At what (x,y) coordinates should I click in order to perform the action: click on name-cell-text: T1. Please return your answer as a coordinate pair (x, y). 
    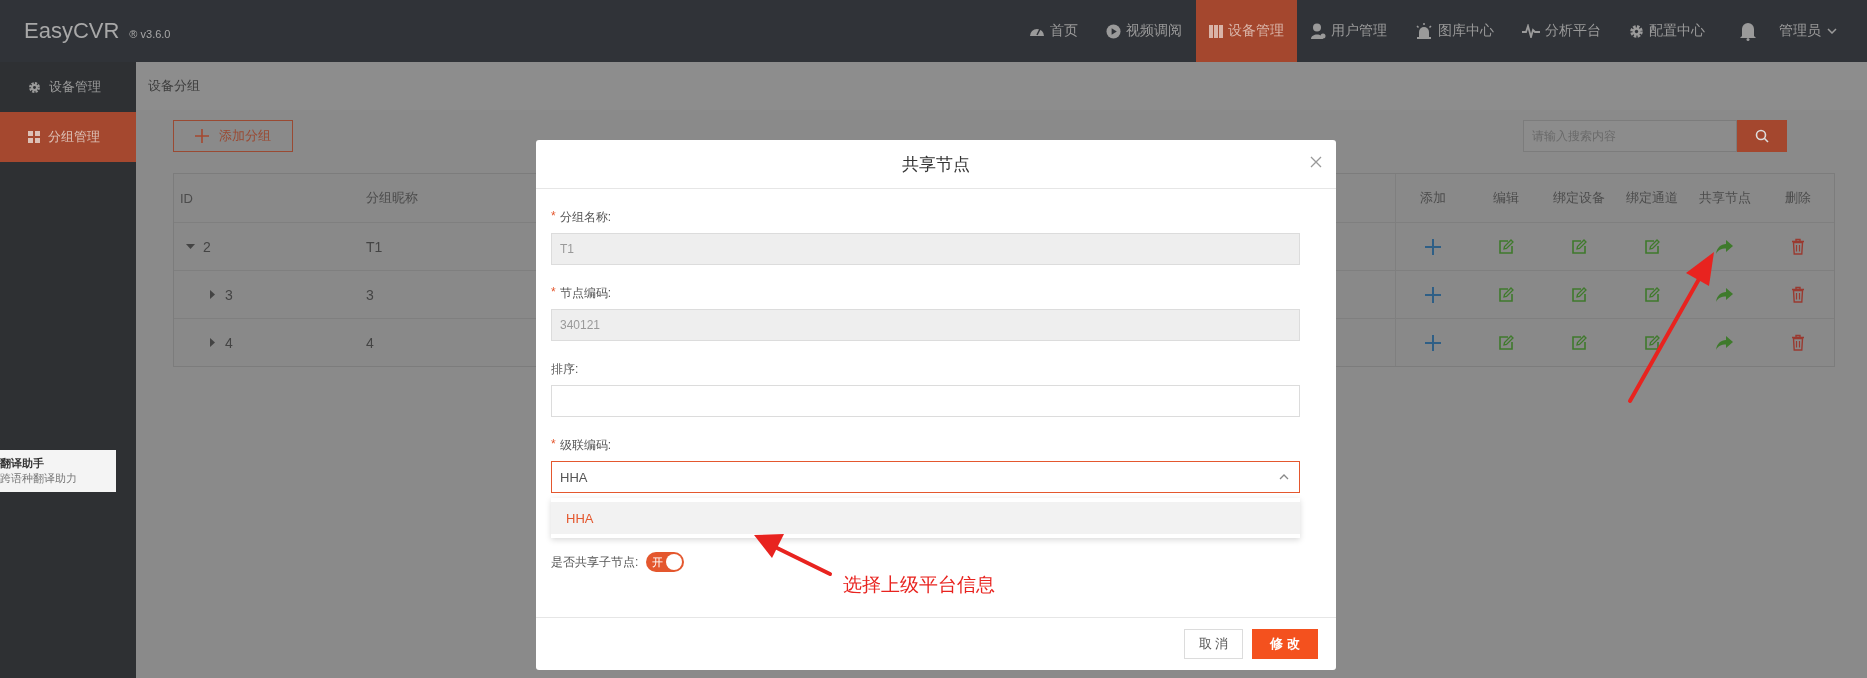
    Looking at the image, I should click on (375, 246).